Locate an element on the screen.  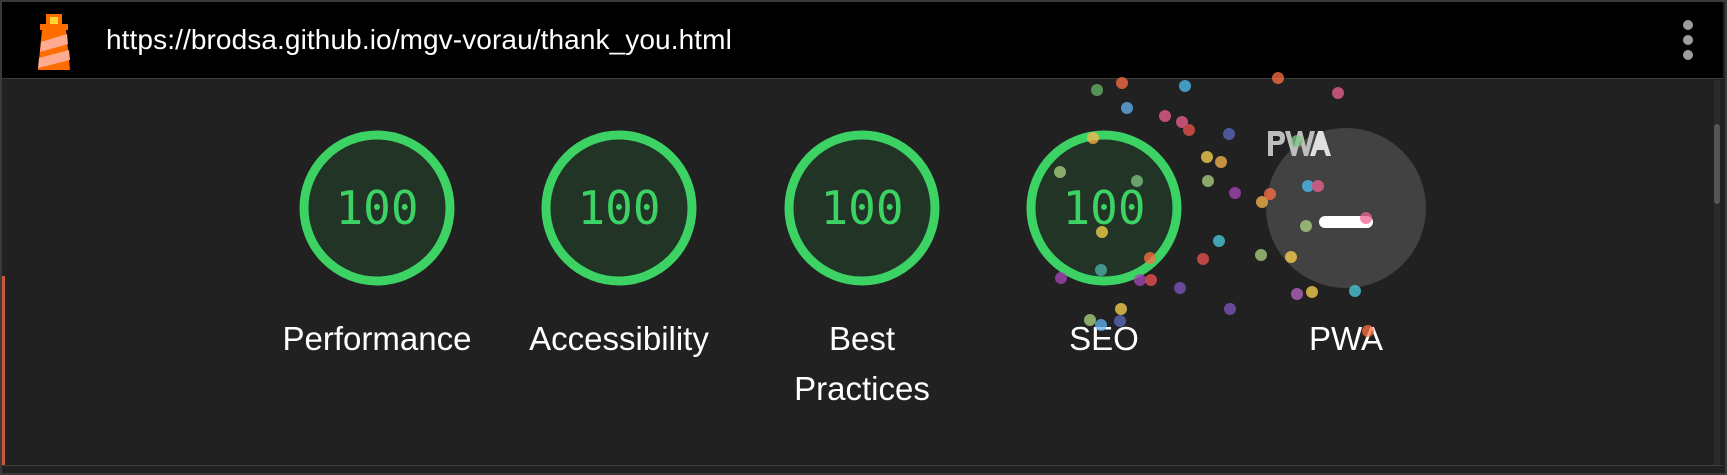
gauge-best-practices: 100 Best Practices is located at coordinates (862, 271).